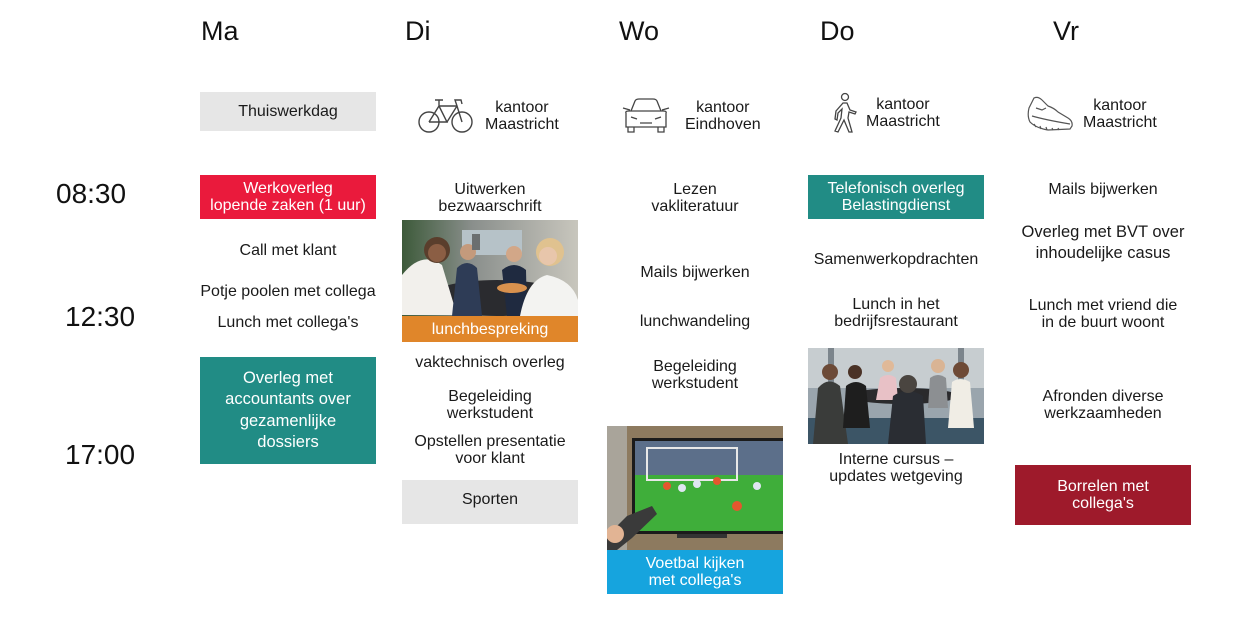 This screenshot has width=1242, height=624. I want to click on event-samenwerkopdrachten: Samenwerkopdrachten, so click(896, 259).